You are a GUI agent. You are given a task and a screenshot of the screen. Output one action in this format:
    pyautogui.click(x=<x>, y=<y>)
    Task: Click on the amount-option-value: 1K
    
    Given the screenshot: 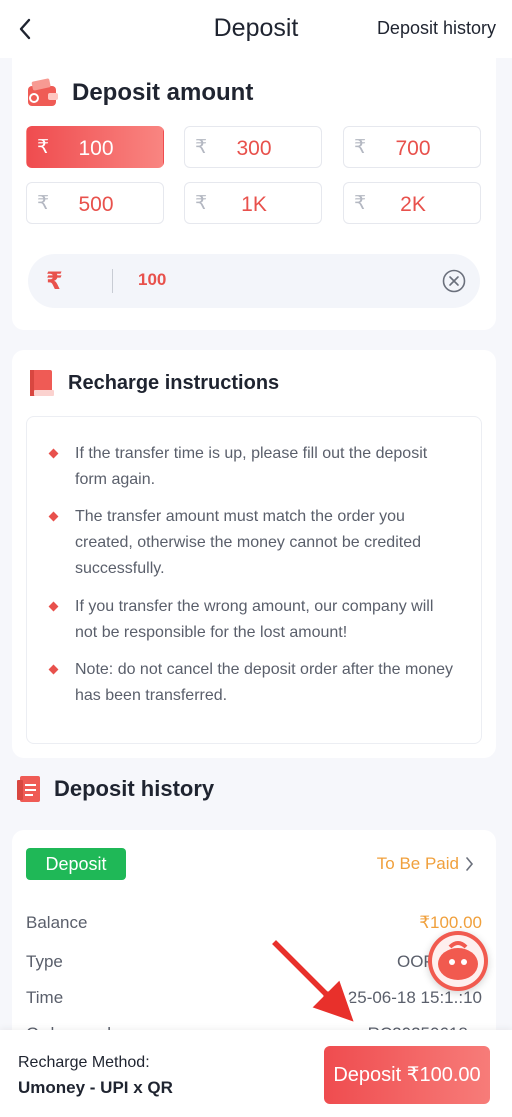 What is the action you would take?
    pyautogui.click(x=254, y=204)
    